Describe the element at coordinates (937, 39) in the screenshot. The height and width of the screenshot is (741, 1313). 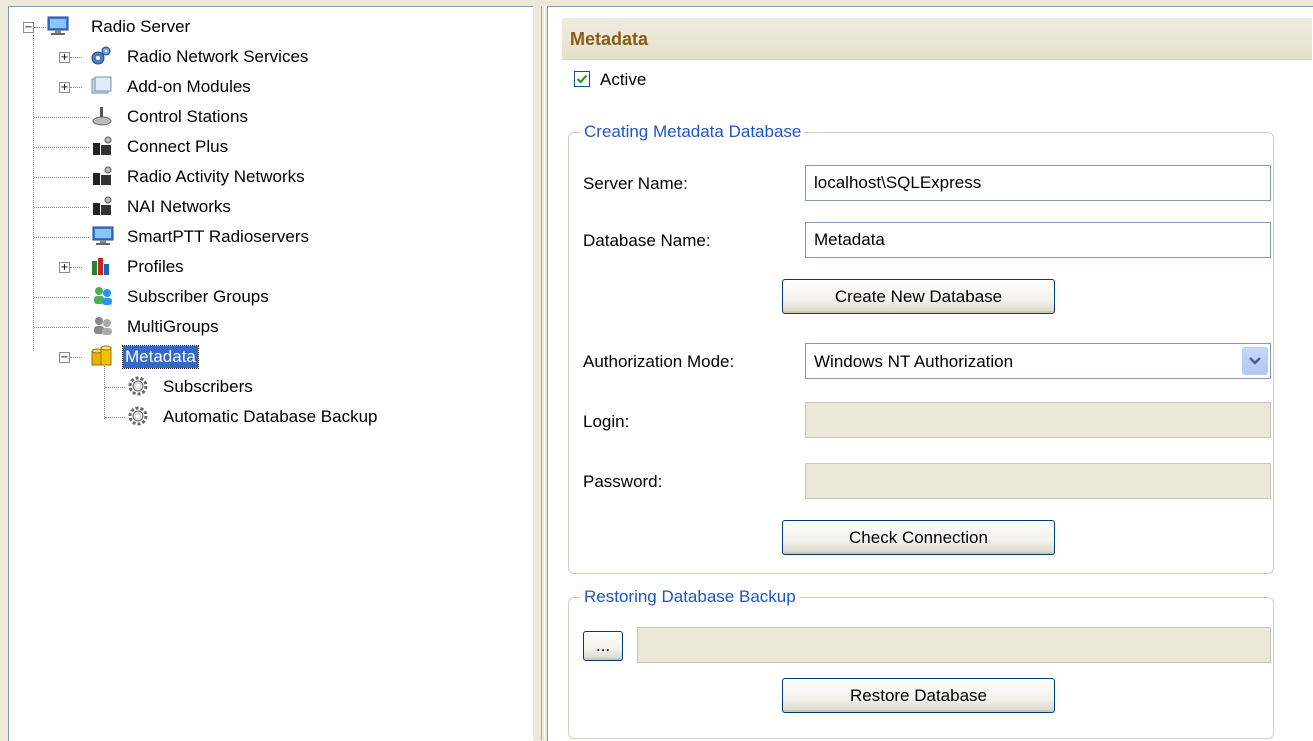
I see `panel-header: Metadata` at that location.